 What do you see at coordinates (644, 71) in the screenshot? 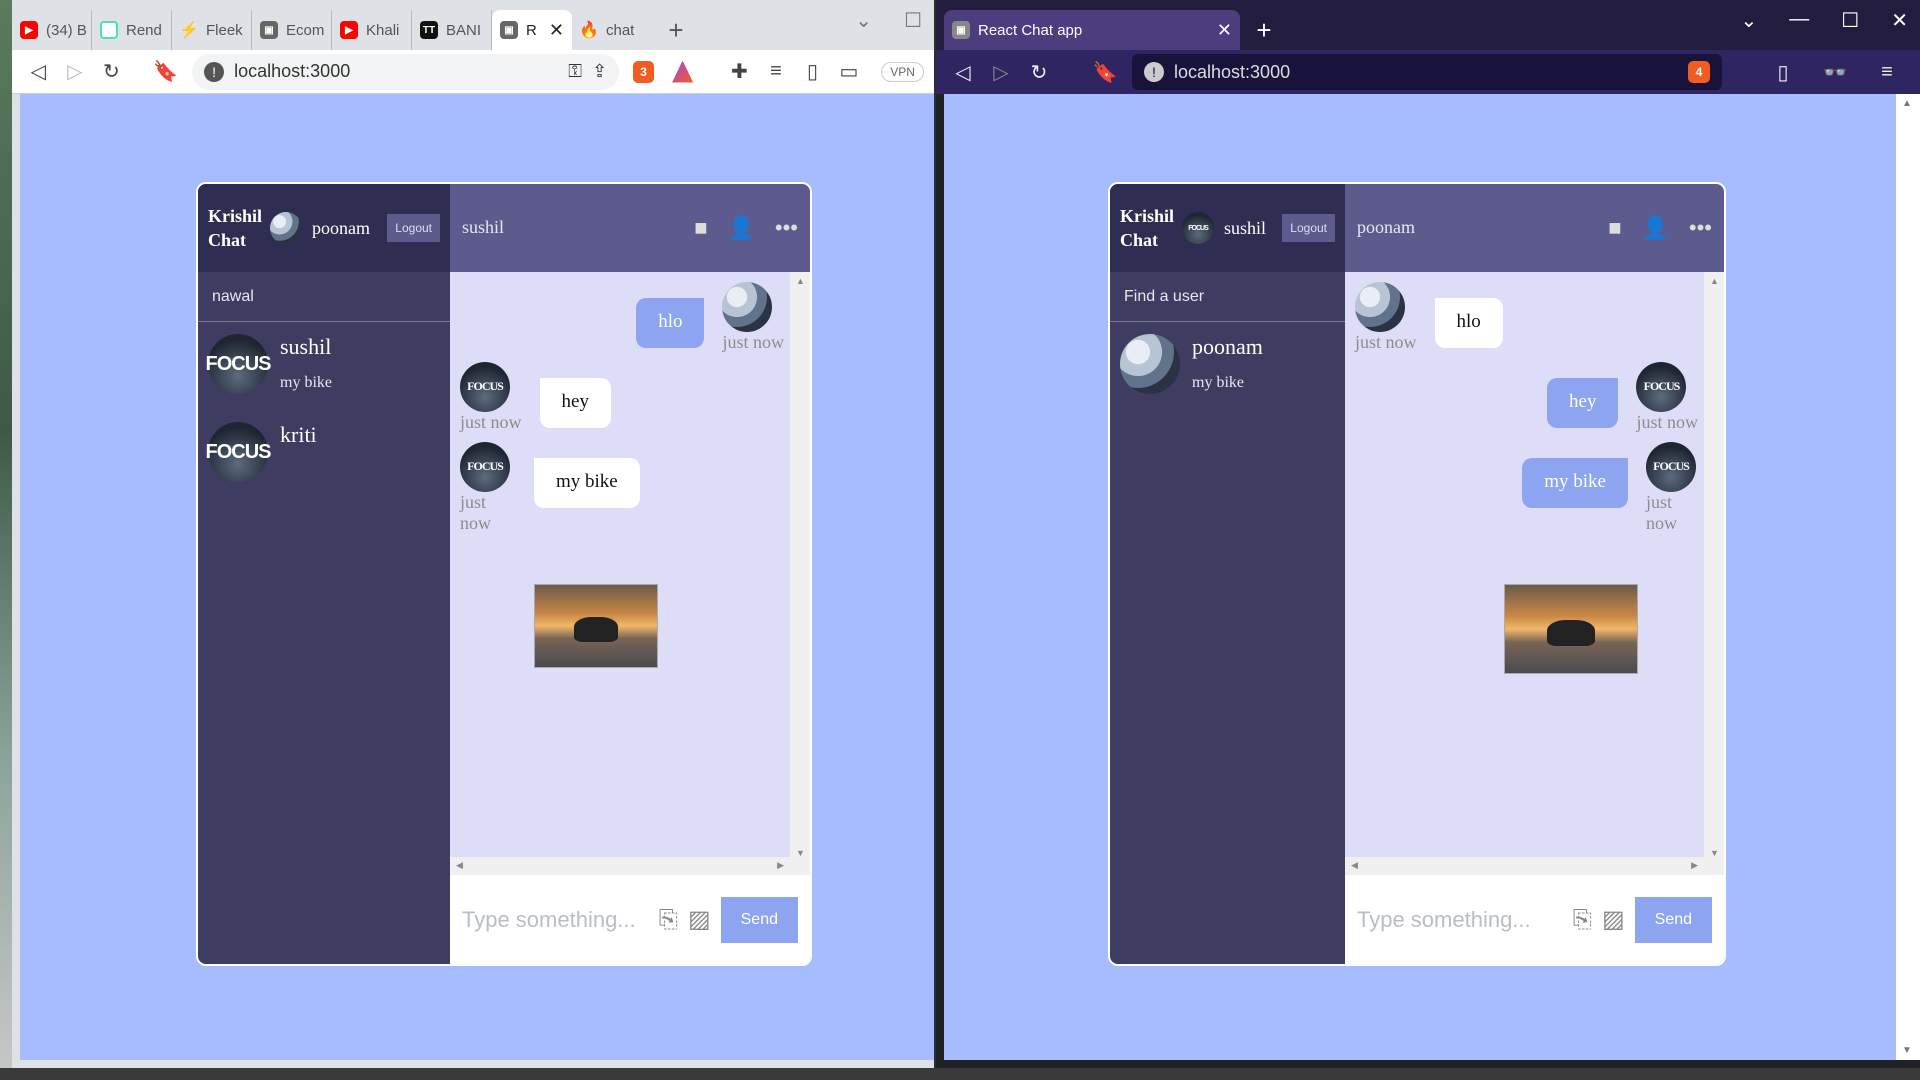
I see `brave-shield-icon: 3` at bounding box center [644, 71].